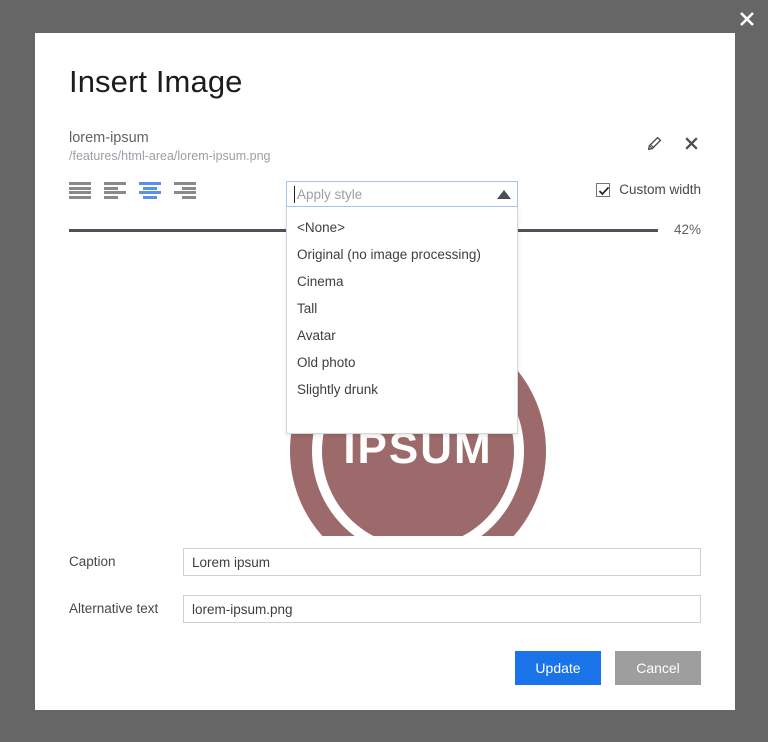  I want to click on style-option: Slightly drunk, so click(402, 389).